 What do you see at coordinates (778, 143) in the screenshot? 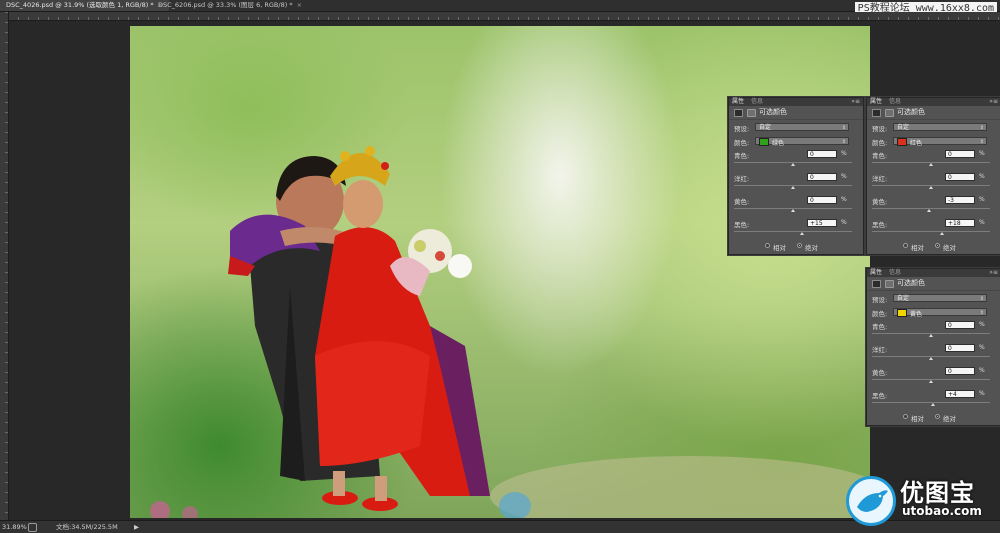
I see `color-value: 绿色` at bounding box center [778, 143].